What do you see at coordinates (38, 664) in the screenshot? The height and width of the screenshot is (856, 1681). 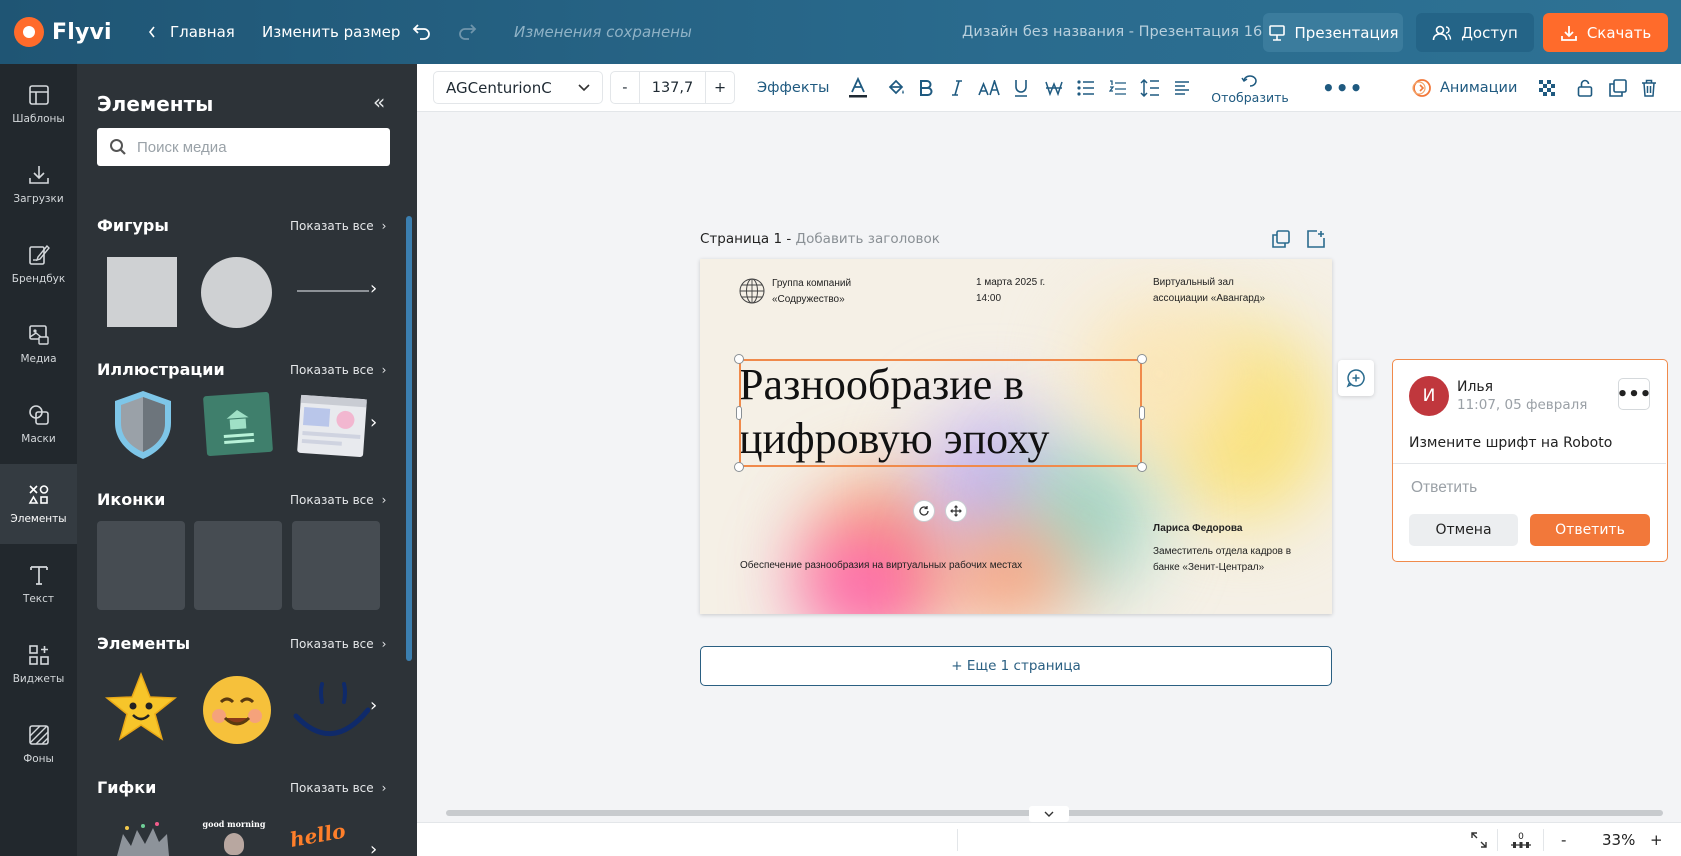 I see `rail-item-widgets: Виджеты` at bounding box center [38, 664].